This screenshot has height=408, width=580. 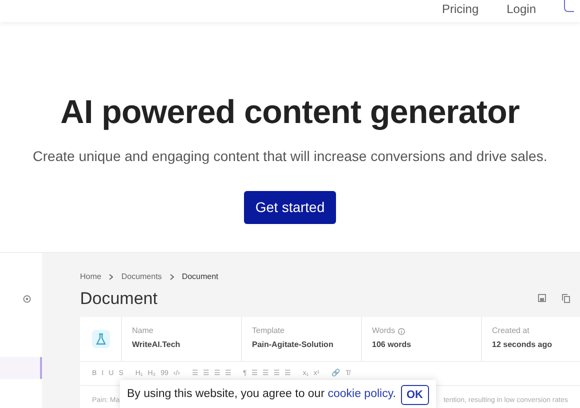 I want to click on breadcrumb-item: Documents, so click(x=141, y=276).